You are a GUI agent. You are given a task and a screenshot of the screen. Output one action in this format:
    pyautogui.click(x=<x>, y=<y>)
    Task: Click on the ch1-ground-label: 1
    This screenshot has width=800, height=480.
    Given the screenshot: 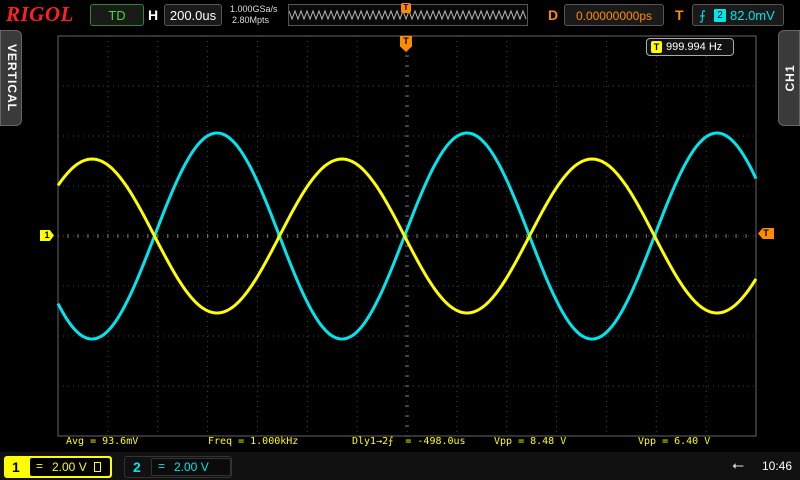 What is the action you would take?
    pyautogui.click(x=47, y=235)
    